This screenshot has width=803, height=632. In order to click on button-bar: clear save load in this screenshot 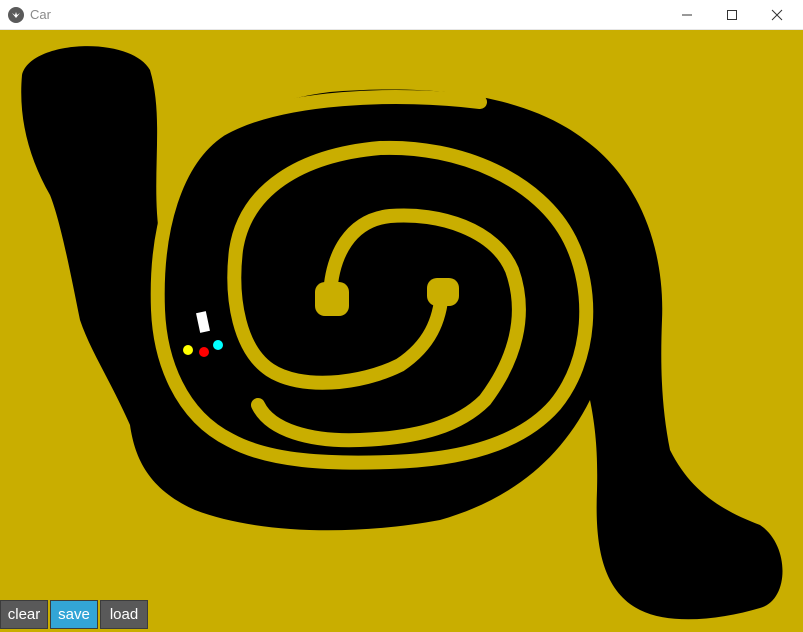, I will do `click(74, 615)`.